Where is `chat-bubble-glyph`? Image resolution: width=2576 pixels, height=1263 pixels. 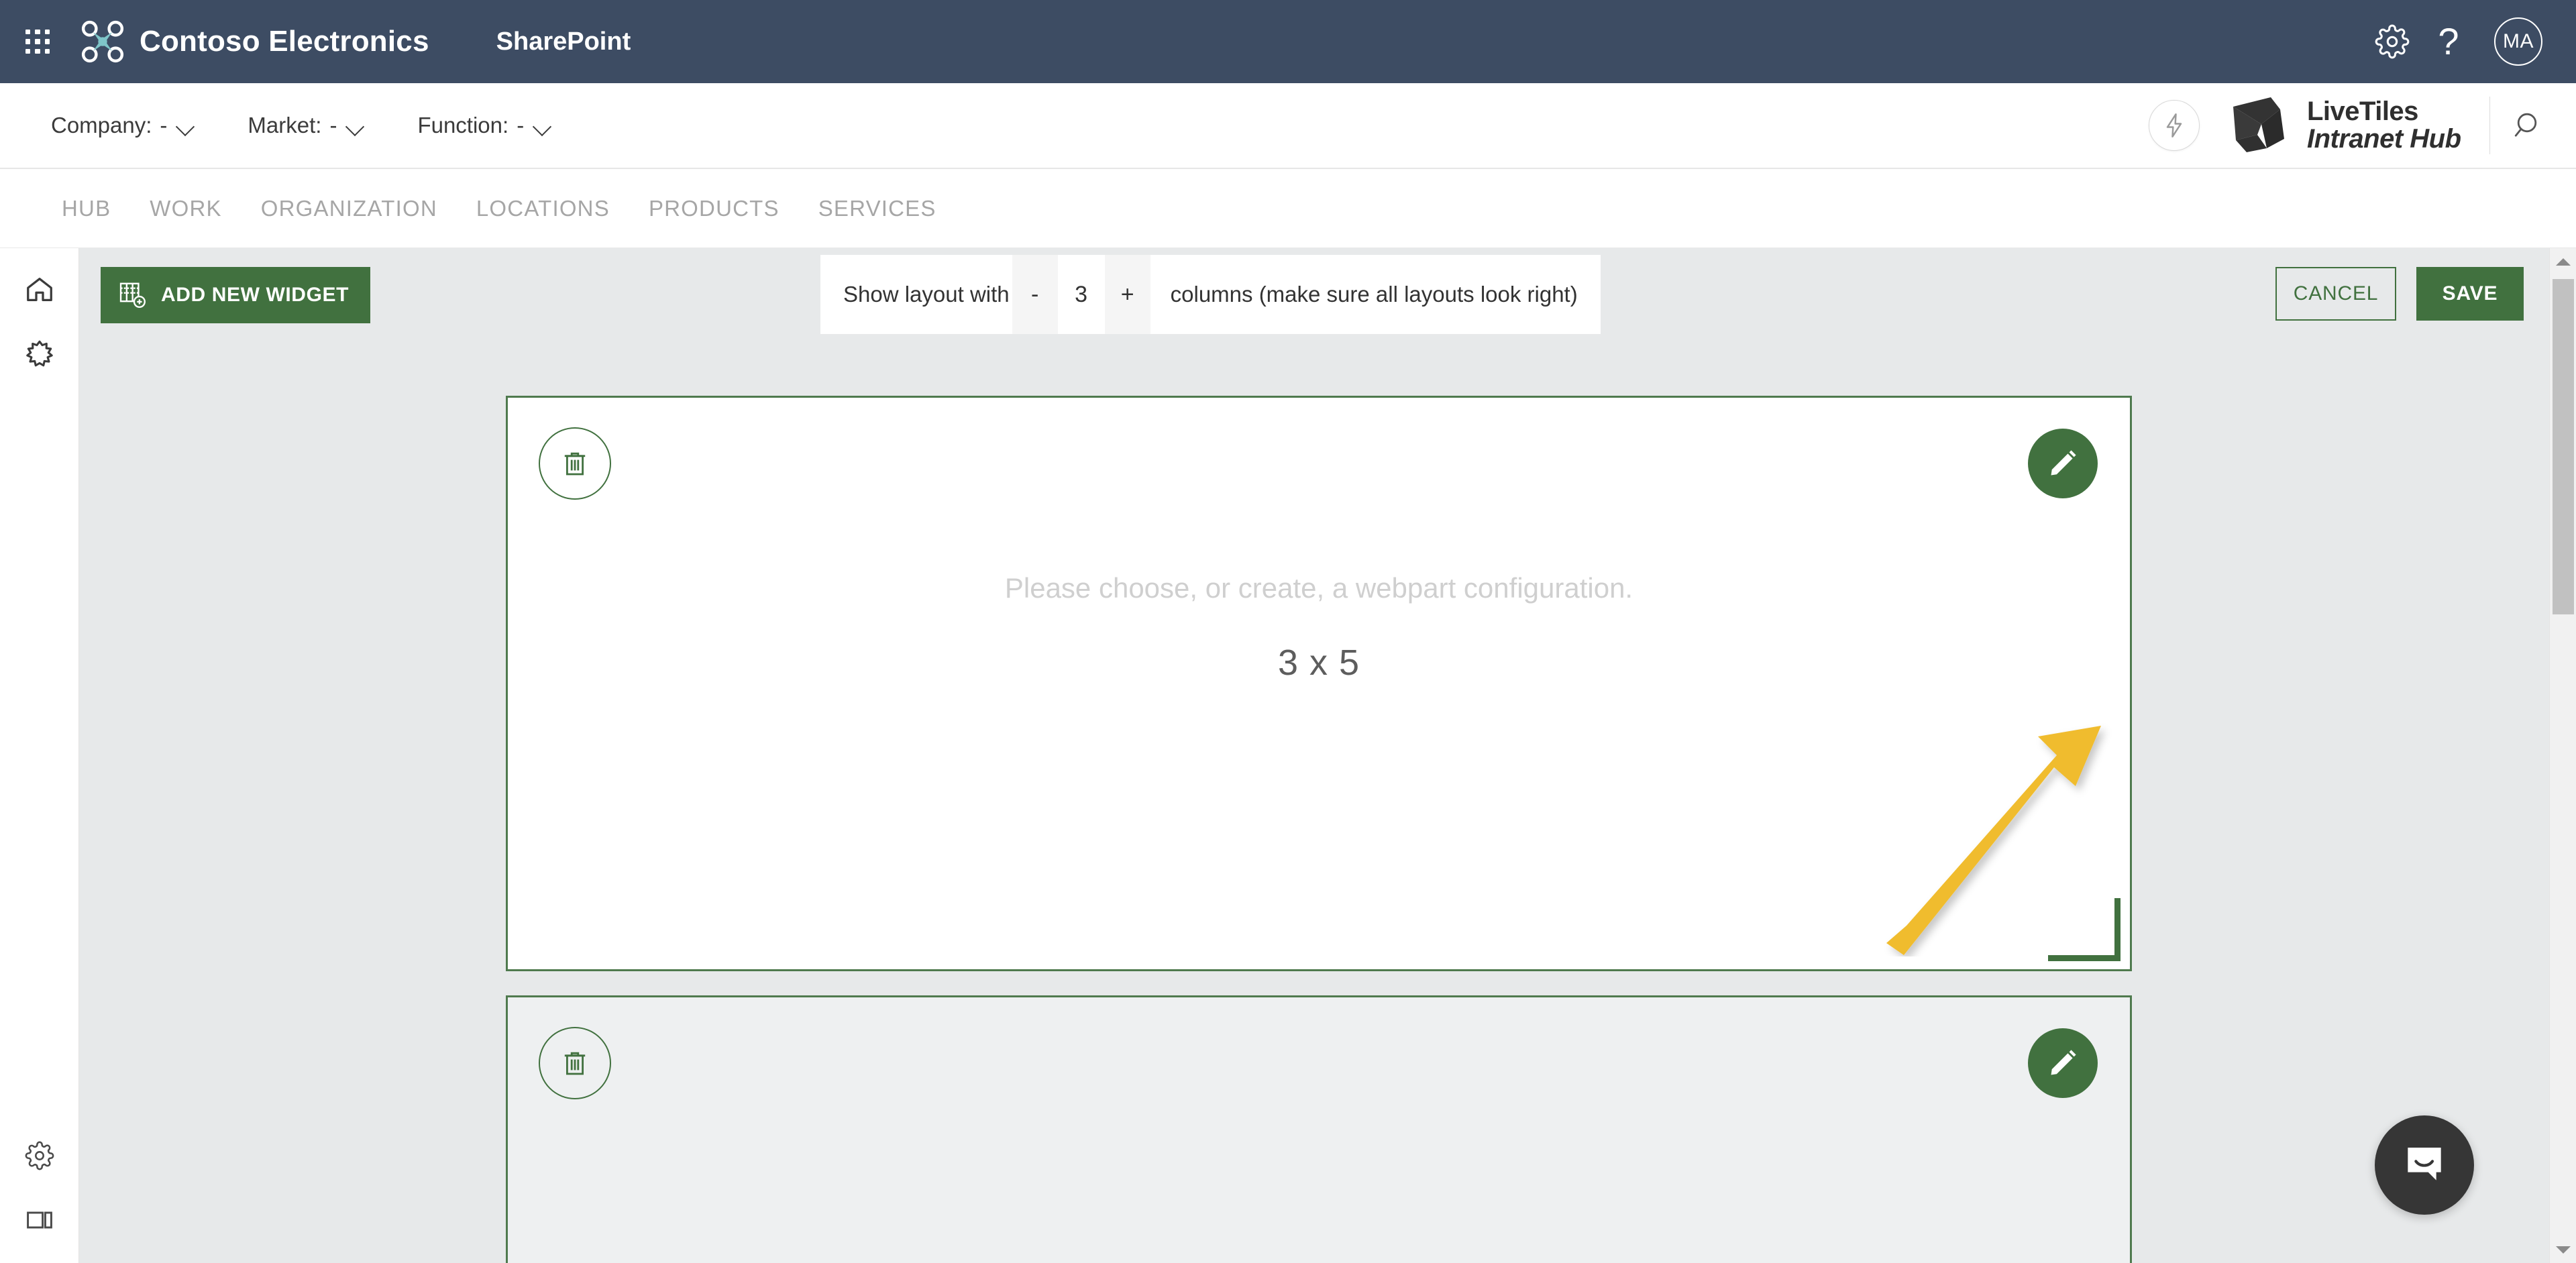 chat-bubble-glyph is located at coordinates (2424, 1164).